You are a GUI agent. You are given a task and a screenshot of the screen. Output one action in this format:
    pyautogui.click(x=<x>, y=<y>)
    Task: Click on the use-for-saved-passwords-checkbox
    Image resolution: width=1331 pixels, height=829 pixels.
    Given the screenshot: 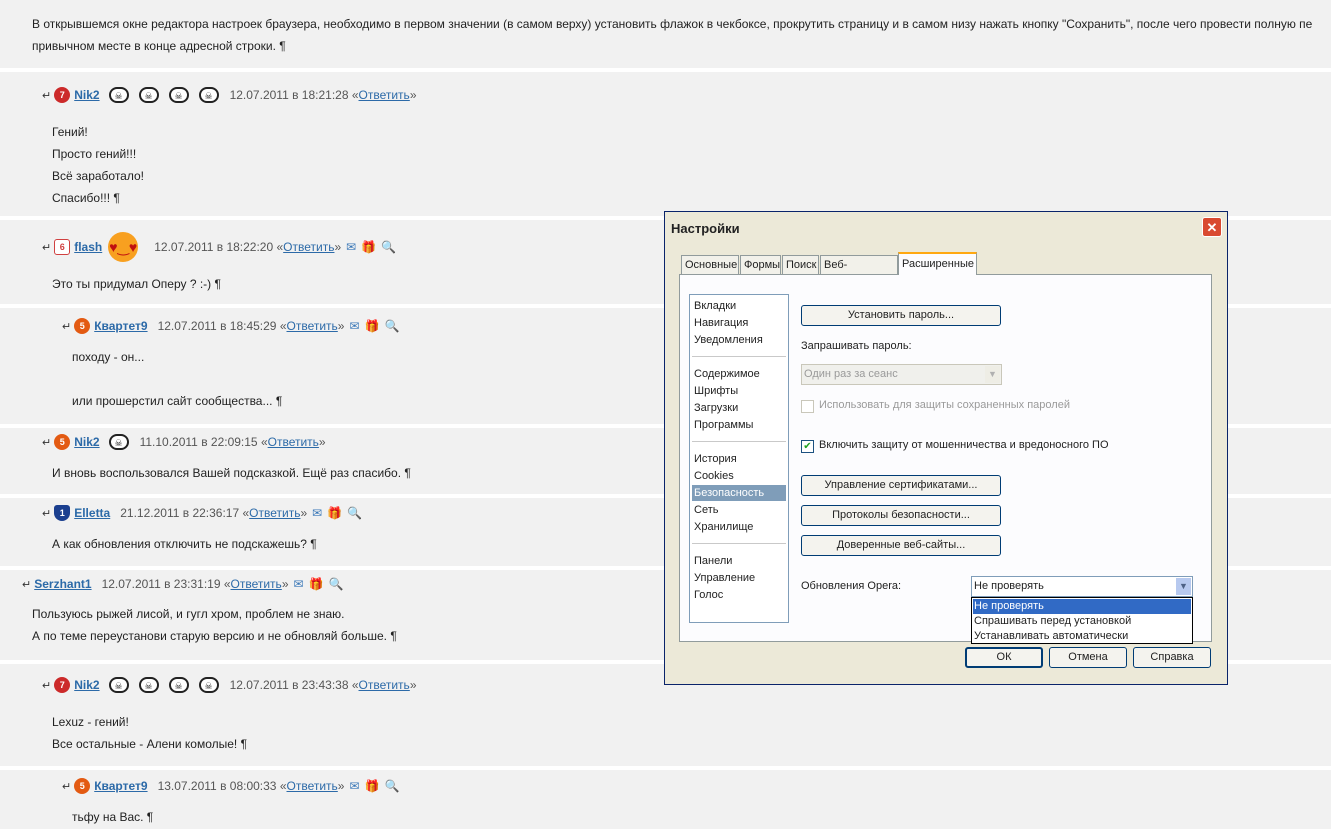 What is the action you would take?
    pyautogui.click(x=807, y=406)
    